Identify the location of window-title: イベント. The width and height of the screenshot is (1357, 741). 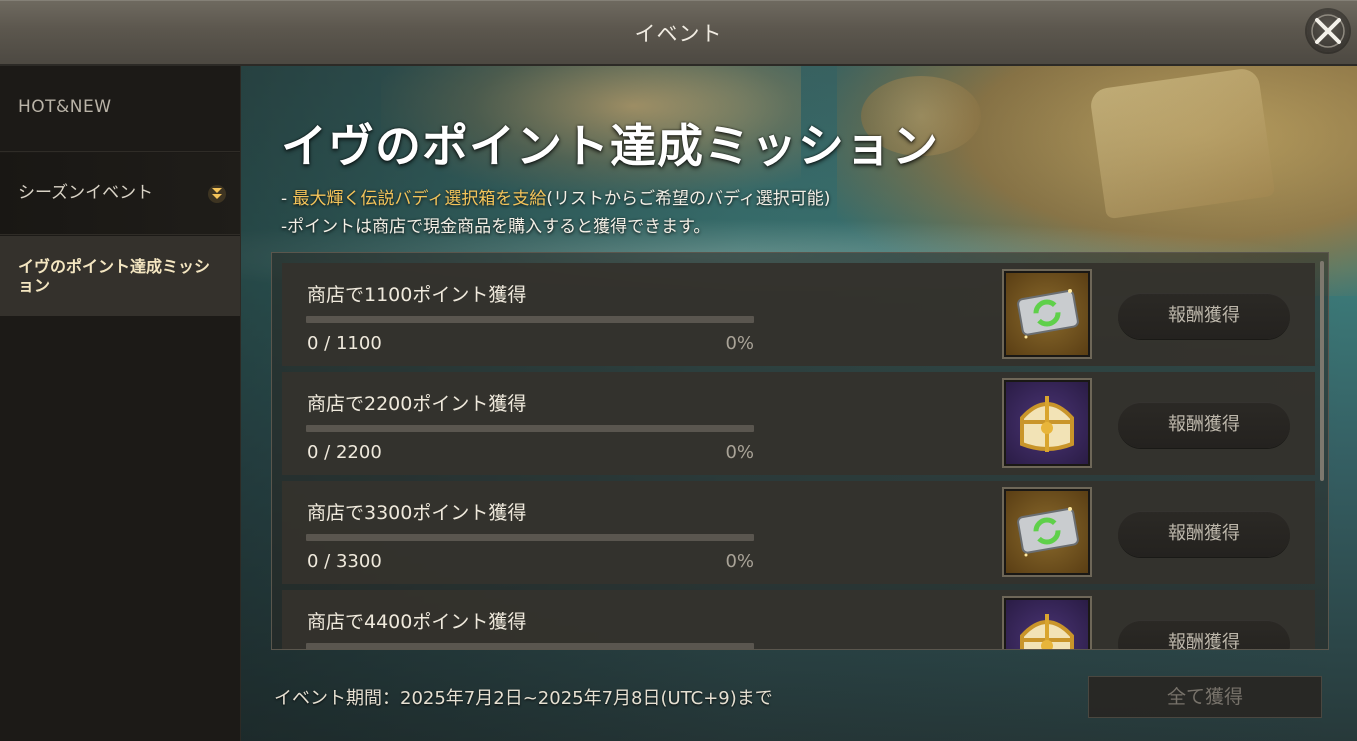
(678, 34).